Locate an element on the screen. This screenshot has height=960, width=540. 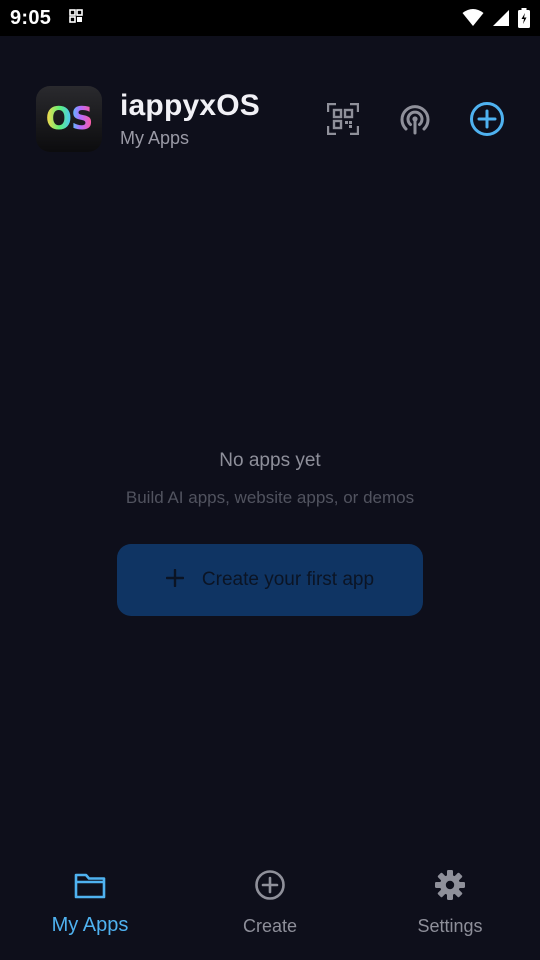
qr-scan-button is located at coordinates (343, 121).